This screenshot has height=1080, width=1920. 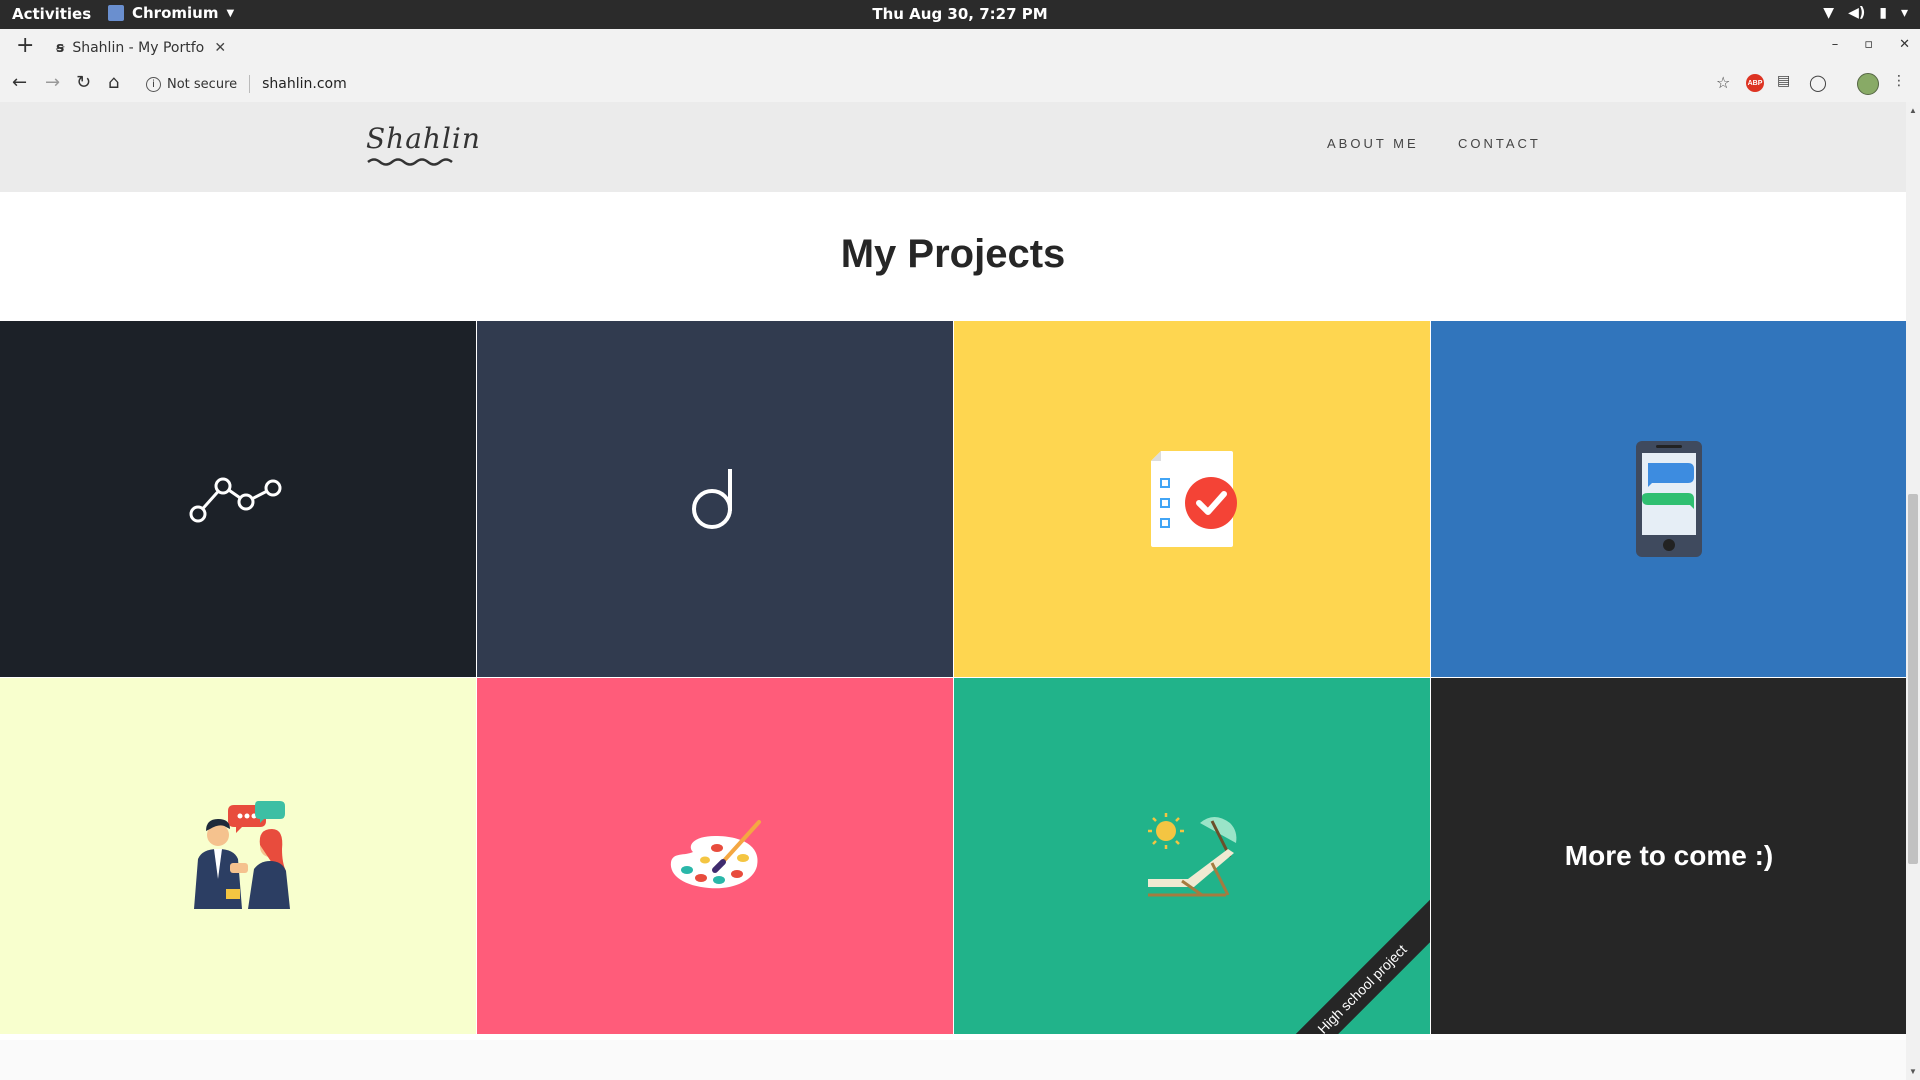 I want to click on checklist-icon, so click(x=1194, y=499).